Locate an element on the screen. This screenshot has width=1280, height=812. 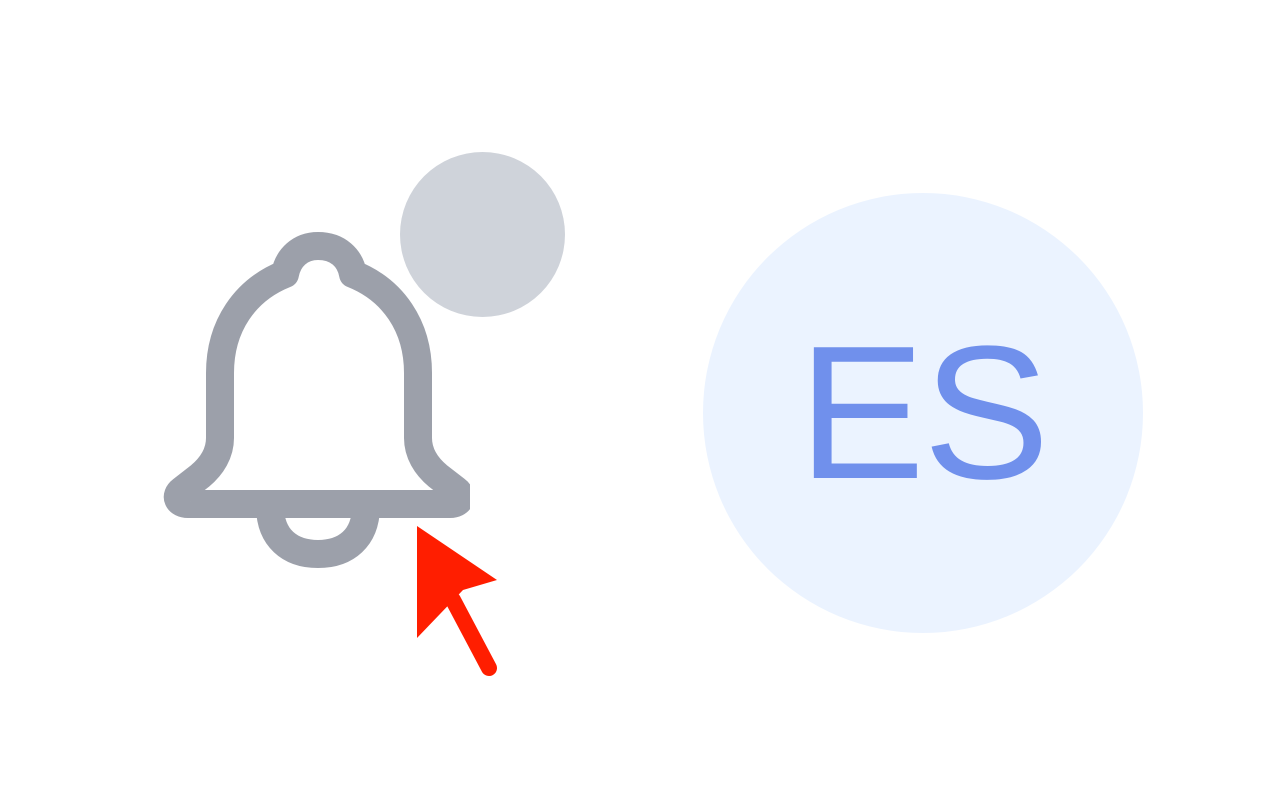
notification-dot is located at coordinates (482, 234).